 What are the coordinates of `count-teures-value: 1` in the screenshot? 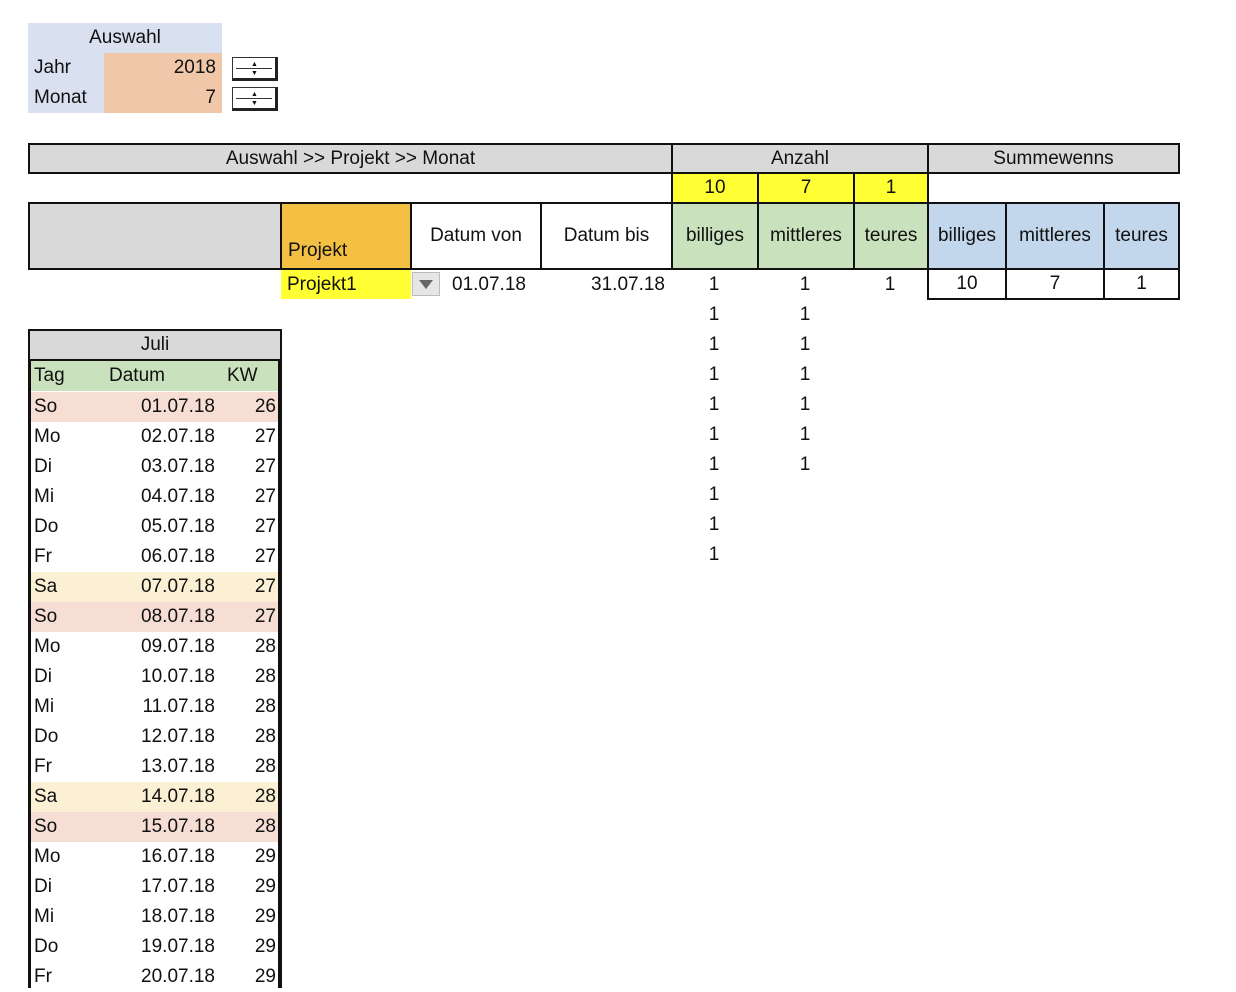 It's located at (890, 284).